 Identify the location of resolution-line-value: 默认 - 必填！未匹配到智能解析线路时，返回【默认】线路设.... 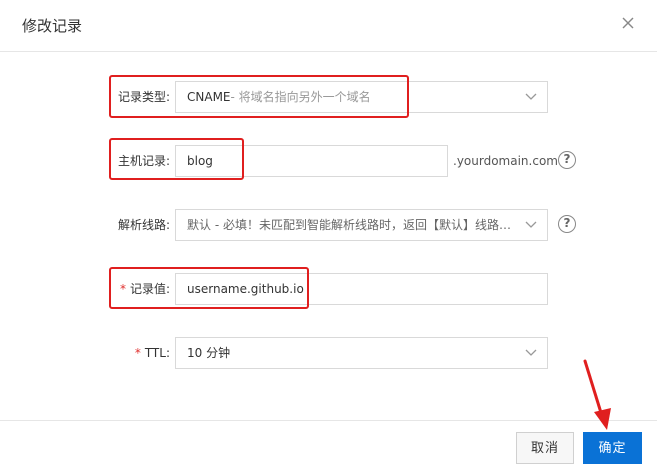
(355, 225).